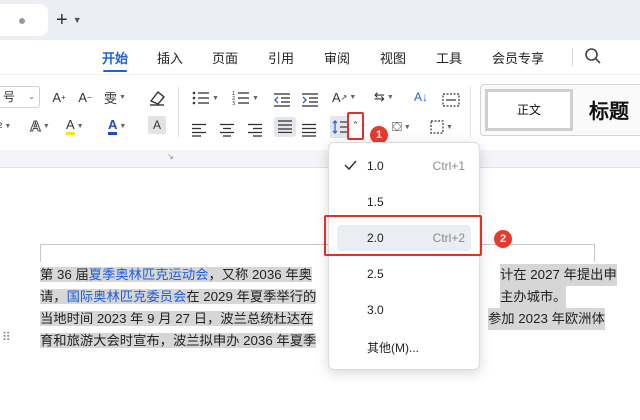 The width and height of the screenshot is (640, 420). I want to click on hyperlink: 国际奥林匹克委员会, so click(126, 296).